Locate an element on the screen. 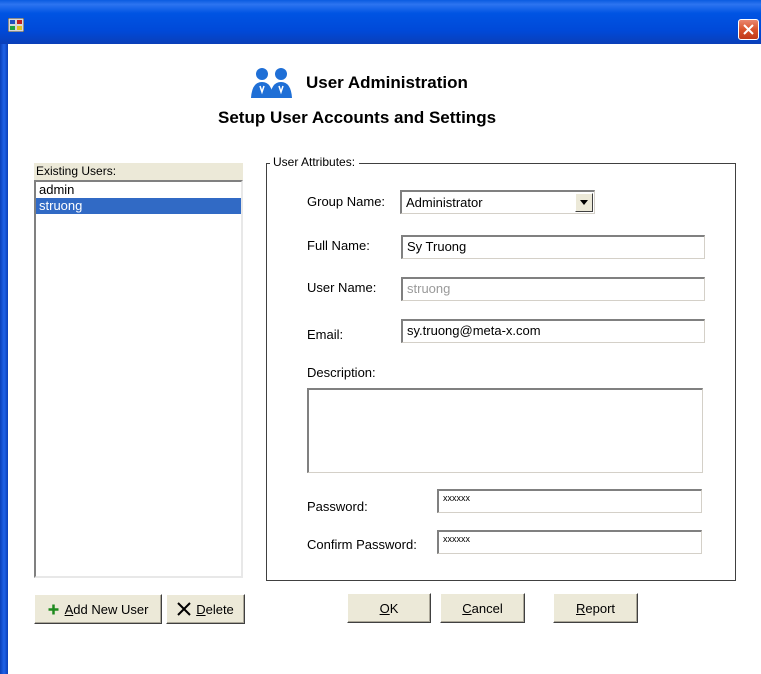 This screenshot has height=674, width=761. existing-users-label: Existing Users: is located at coordinates (138, 171).